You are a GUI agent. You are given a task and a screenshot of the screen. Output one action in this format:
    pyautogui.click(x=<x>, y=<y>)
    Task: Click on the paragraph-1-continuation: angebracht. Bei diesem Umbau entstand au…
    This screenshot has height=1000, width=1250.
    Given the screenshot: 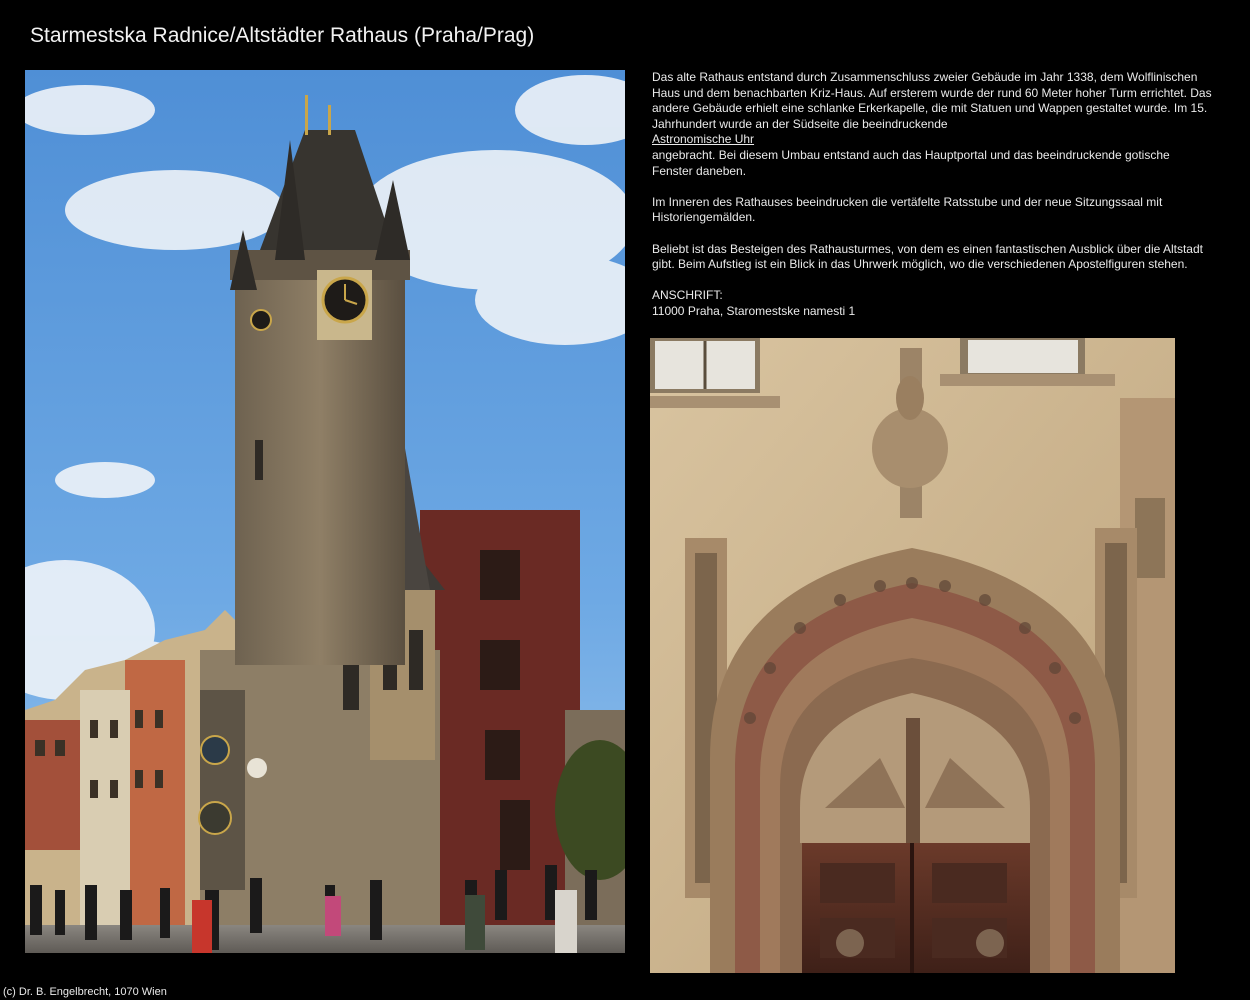 What is the action you would take?
    pyautogui.click(x=911, y=162)
    